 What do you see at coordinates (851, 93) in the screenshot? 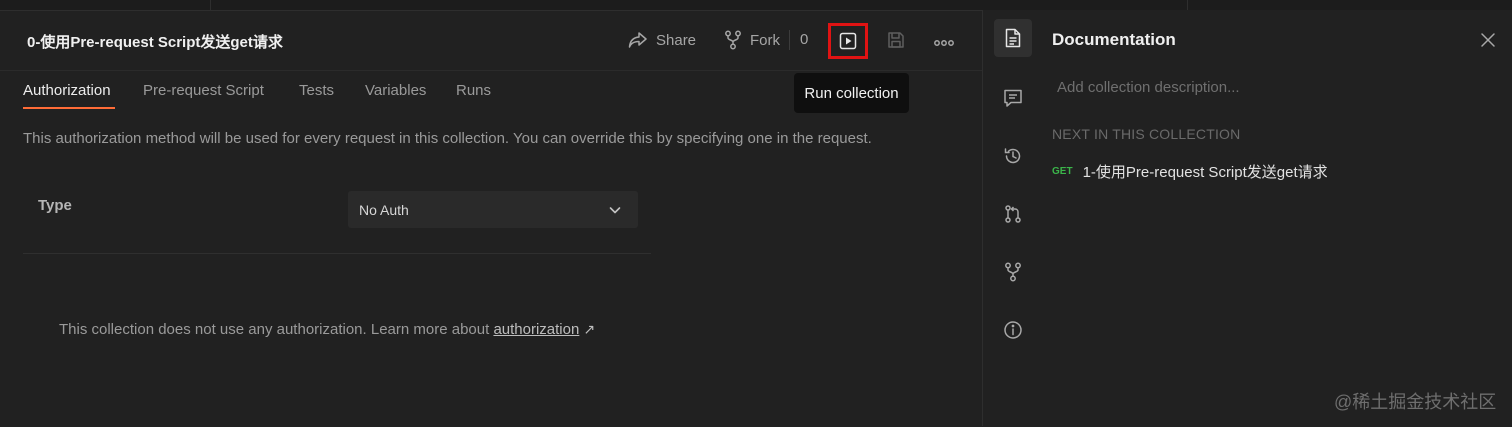
I see `run-collection-tooltip: Run collection` at bounding box center [851, 93].